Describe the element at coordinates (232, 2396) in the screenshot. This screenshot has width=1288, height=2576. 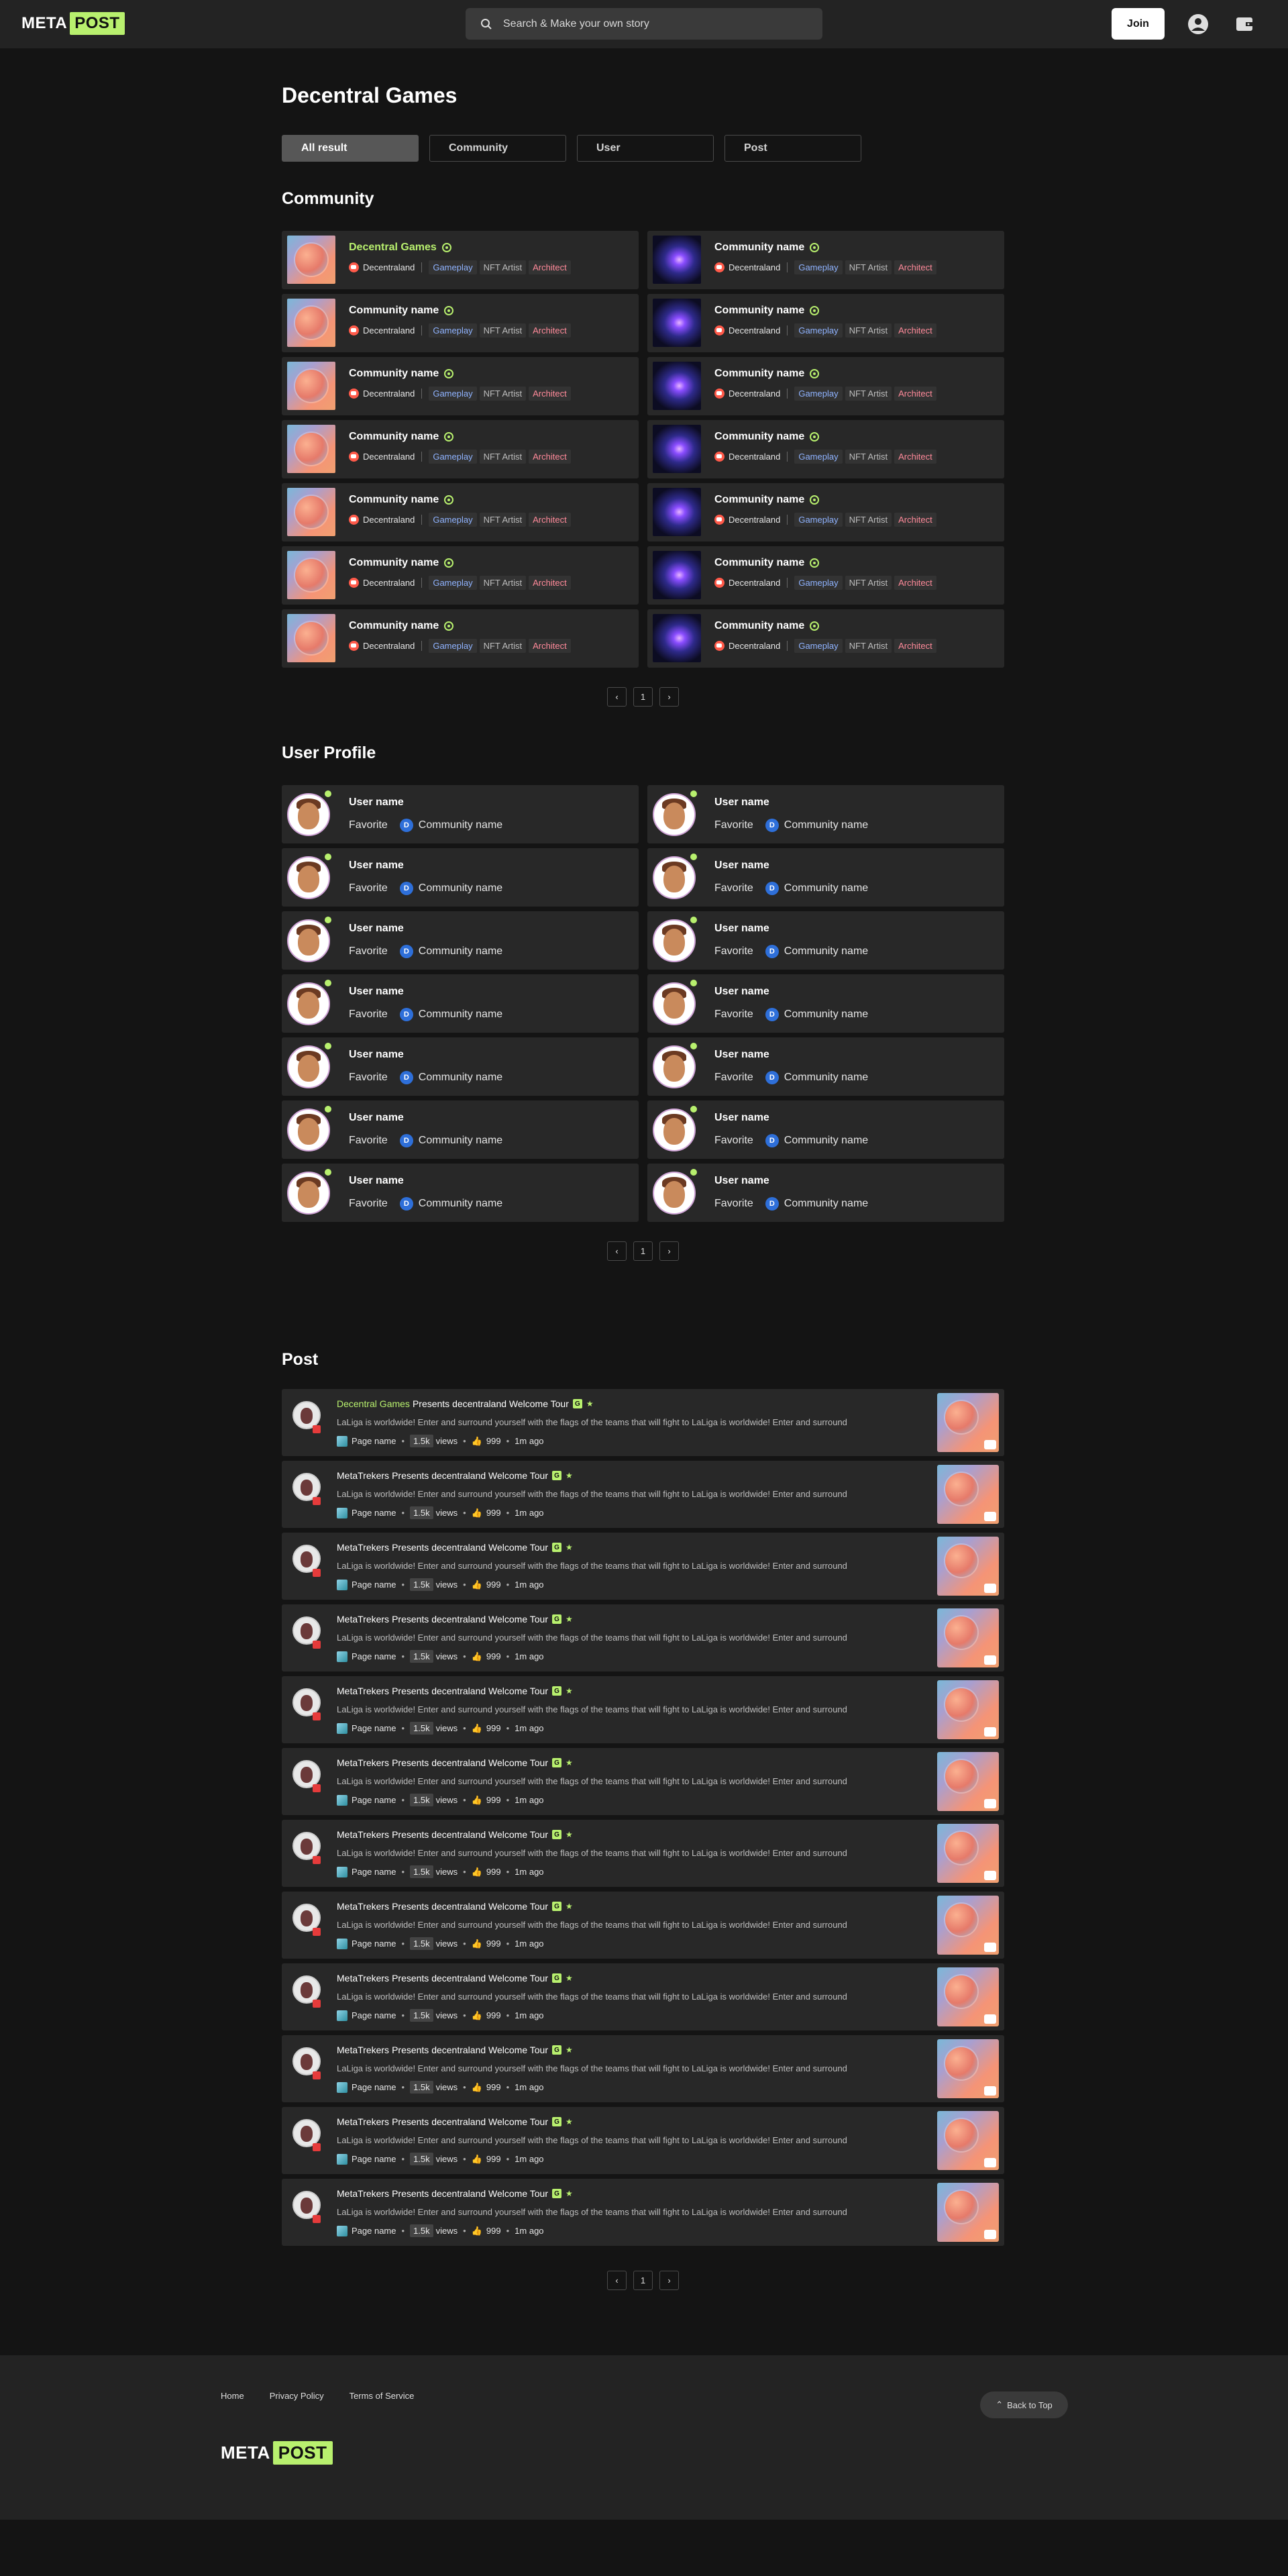
I see `footer-link-home: Home` at that location.